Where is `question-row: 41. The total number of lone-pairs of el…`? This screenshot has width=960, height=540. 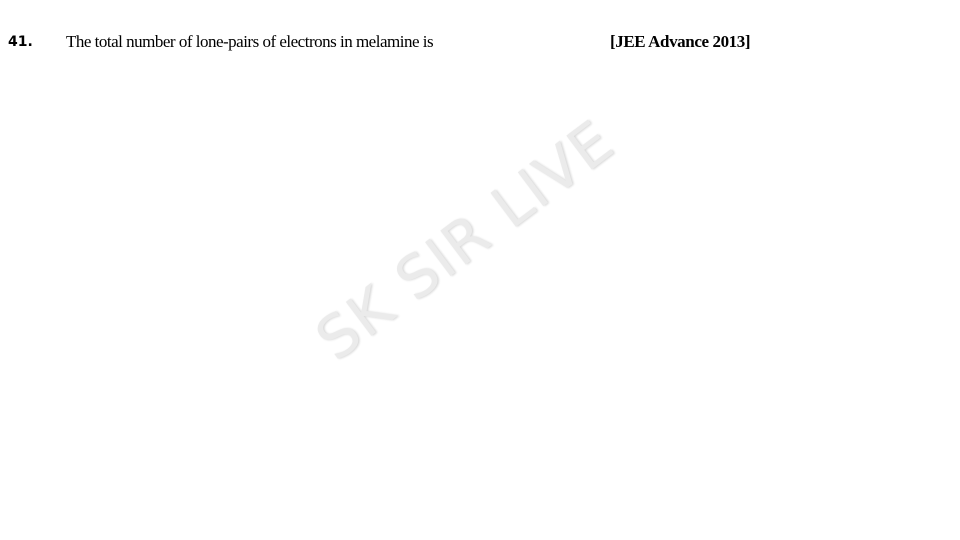 question-row: 41. The total number of lone-pairs of el… is located at coordinates (480, 45).